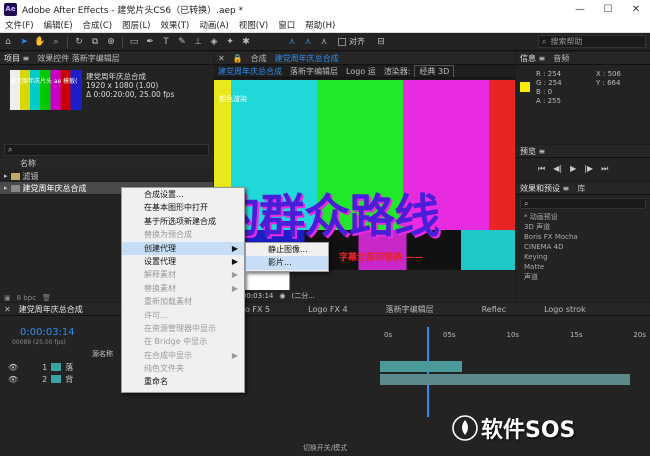 The height and width of the screenshot is (456, 650). Describe the element at coordinates (544, 188) in the screenshot. I see `tab-effects-presets: 效果和预设 ≡` at that location.